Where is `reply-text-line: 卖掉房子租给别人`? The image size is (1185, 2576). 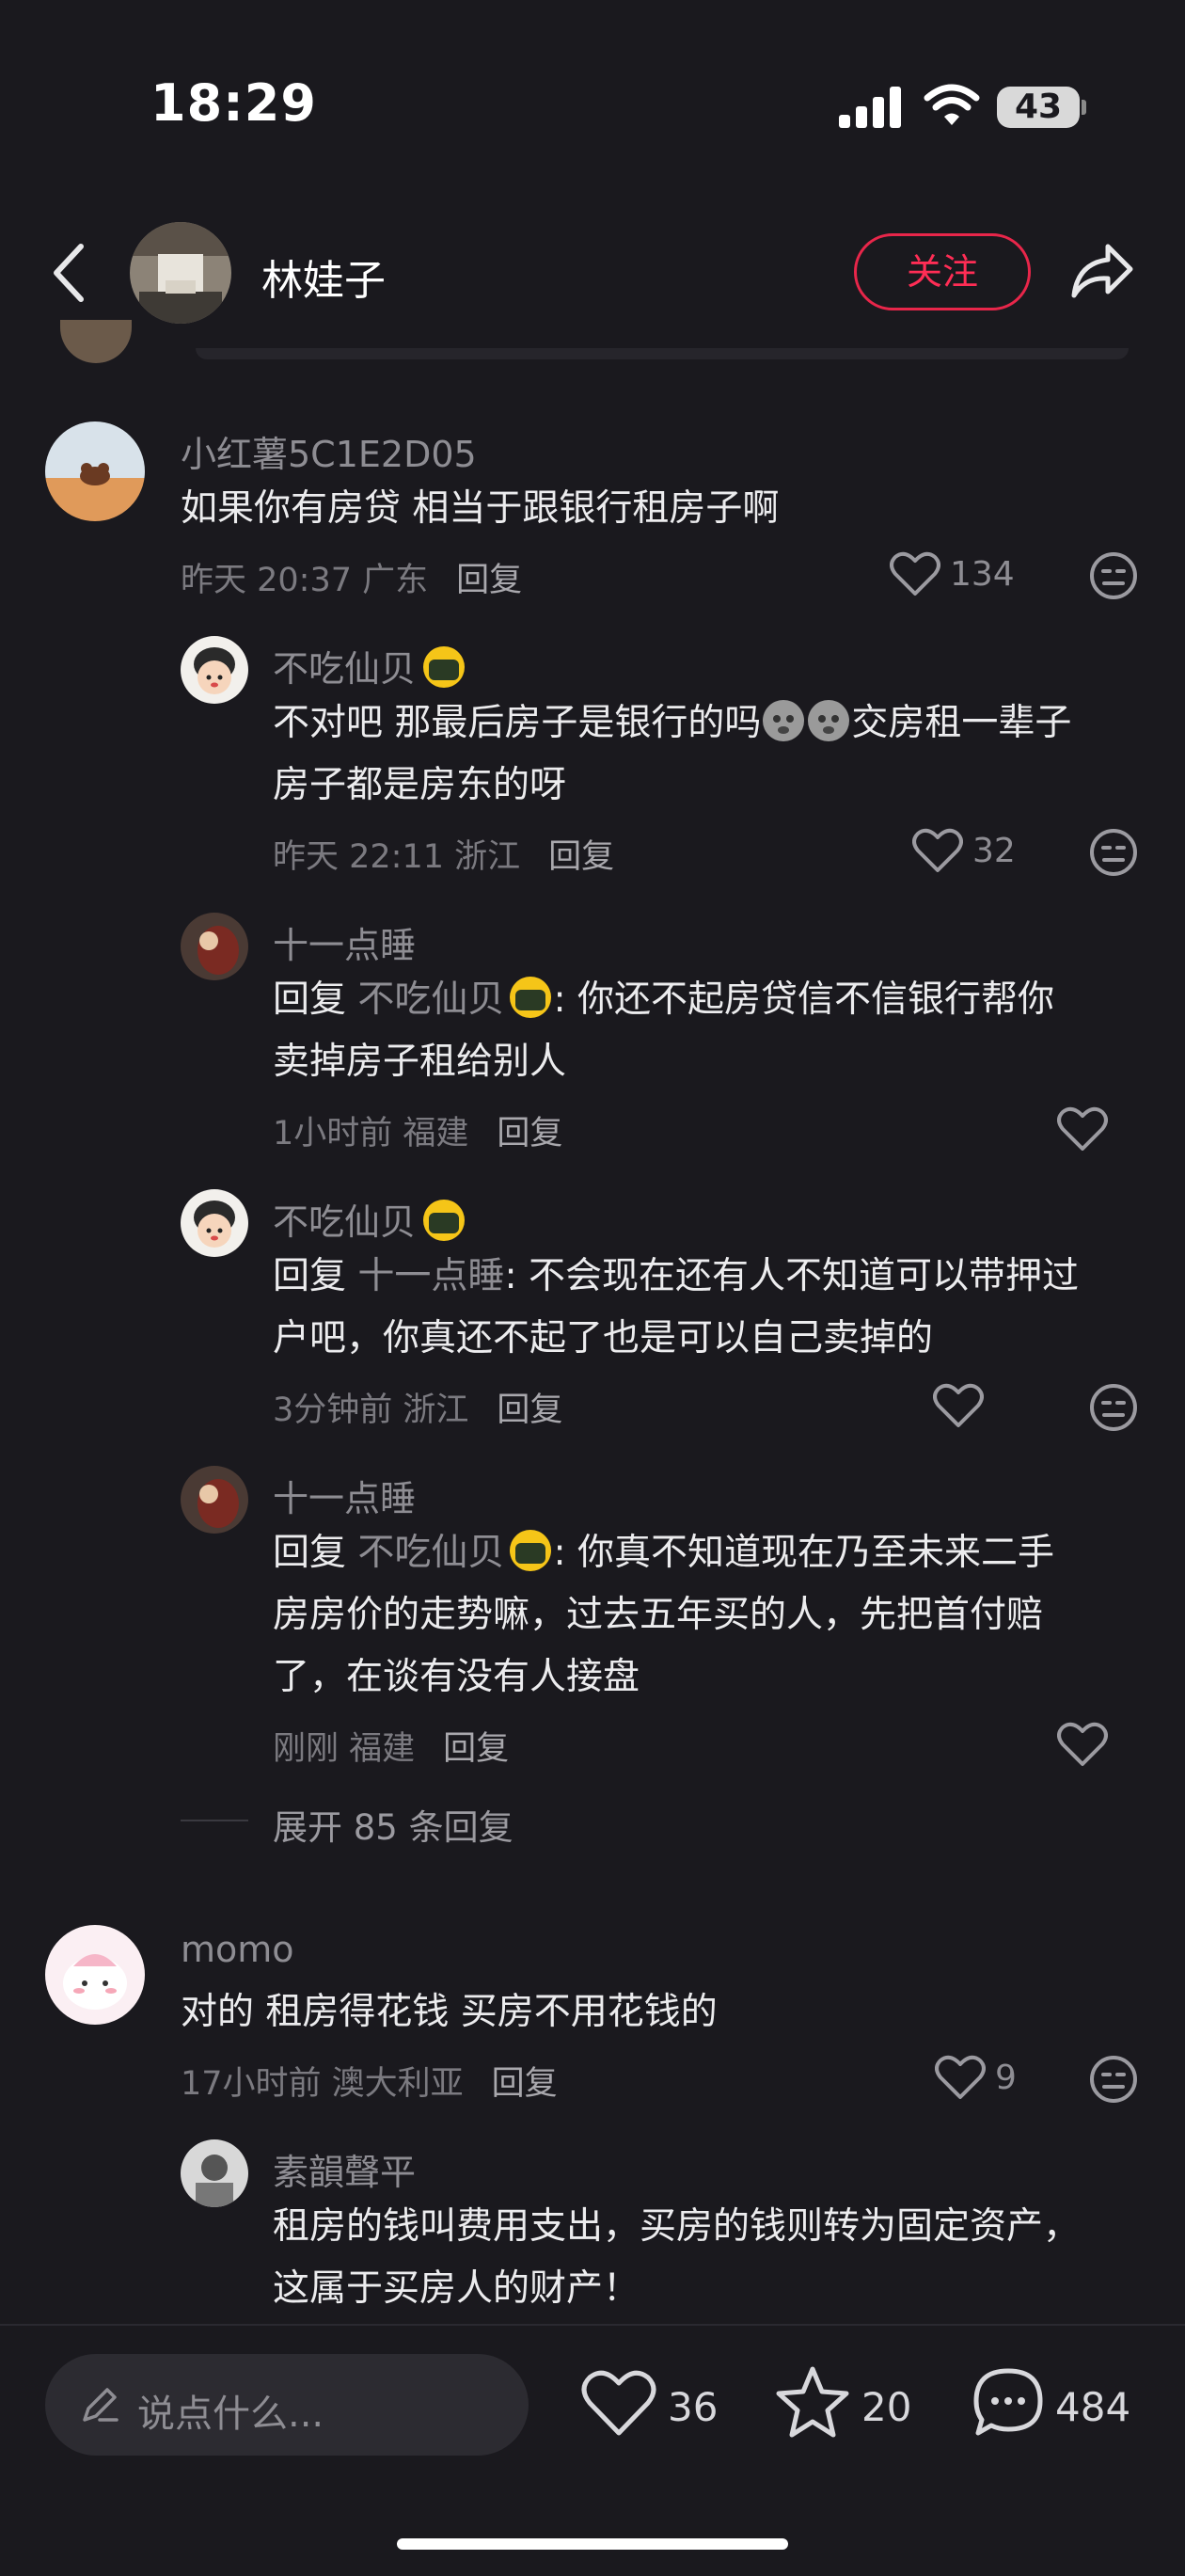
reply-text-line: 卖掉房子租给别人 is located at coordinates (420, 1062).